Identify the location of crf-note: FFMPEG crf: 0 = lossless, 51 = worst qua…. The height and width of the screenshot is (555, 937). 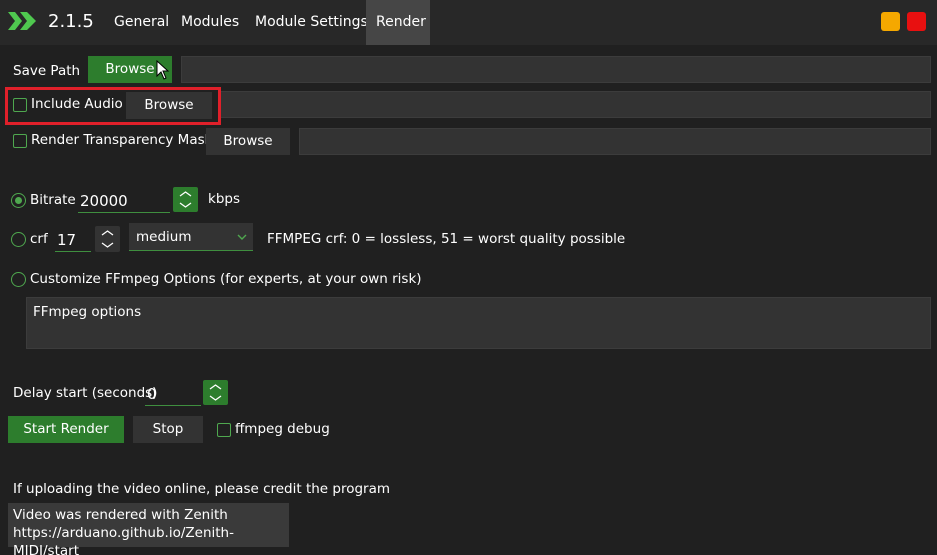
(446, 239).